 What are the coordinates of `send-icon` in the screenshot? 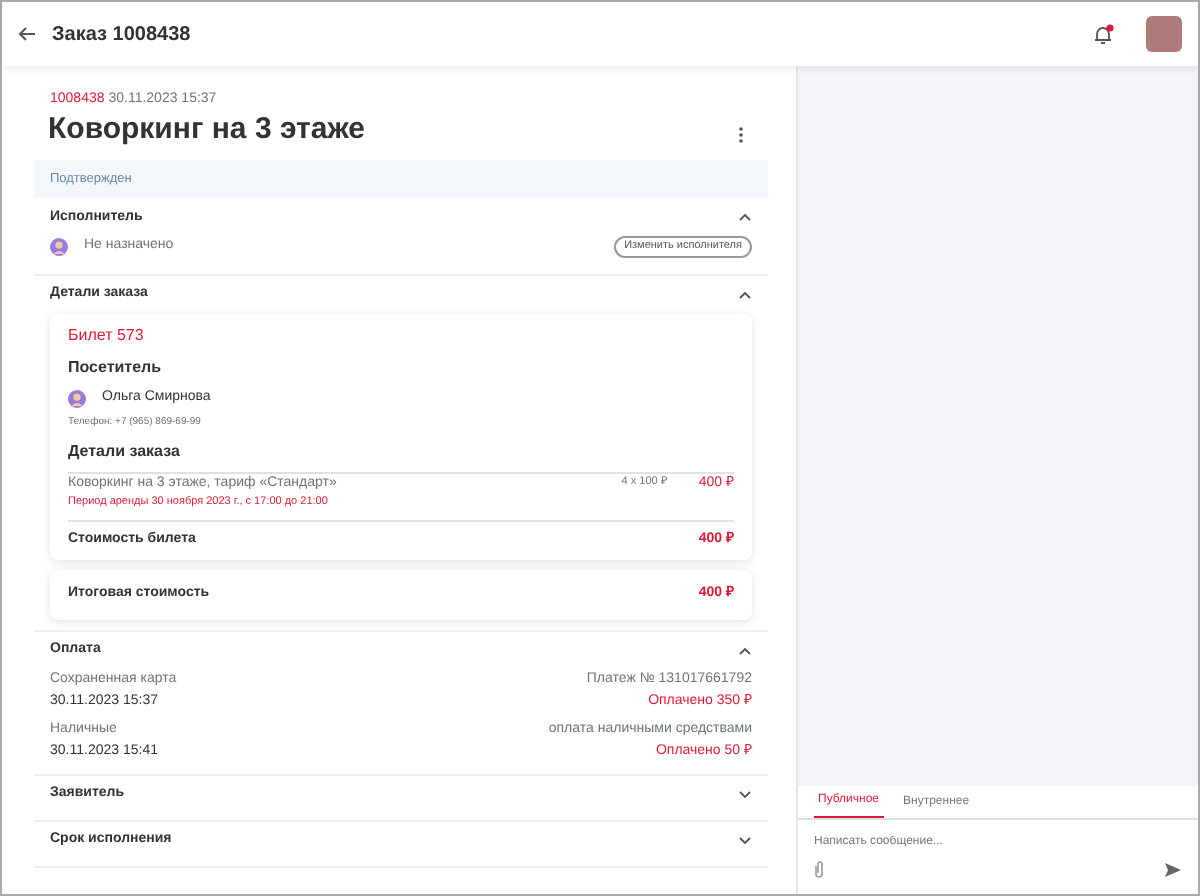 It's located at (1173, 869).